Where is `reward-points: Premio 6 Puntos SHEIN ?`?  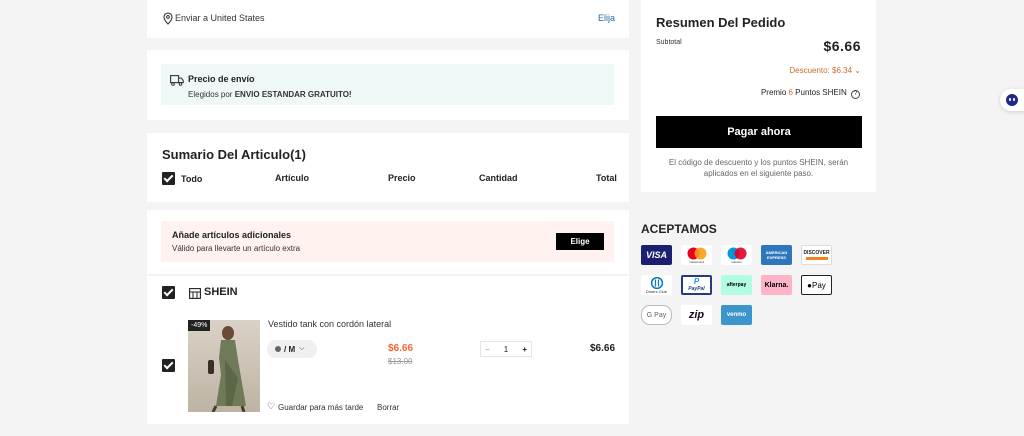 reward-points: Premio 6 Puntos SHEIN ? is located at coordinates (810, 93).